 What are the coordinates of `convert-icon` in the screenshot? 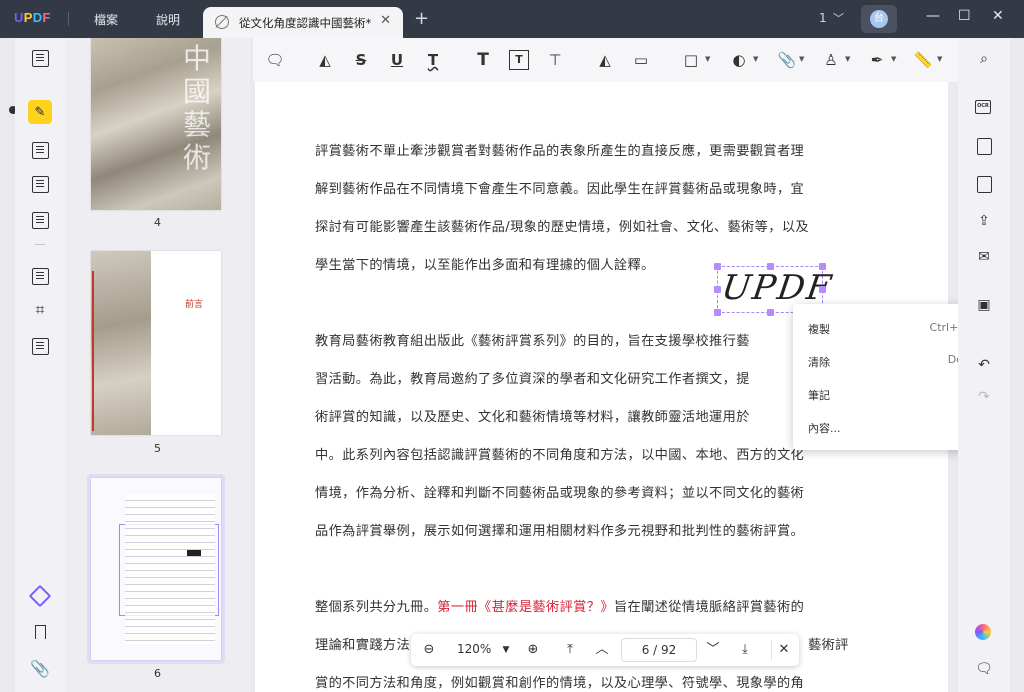 It's located at (984, 146).